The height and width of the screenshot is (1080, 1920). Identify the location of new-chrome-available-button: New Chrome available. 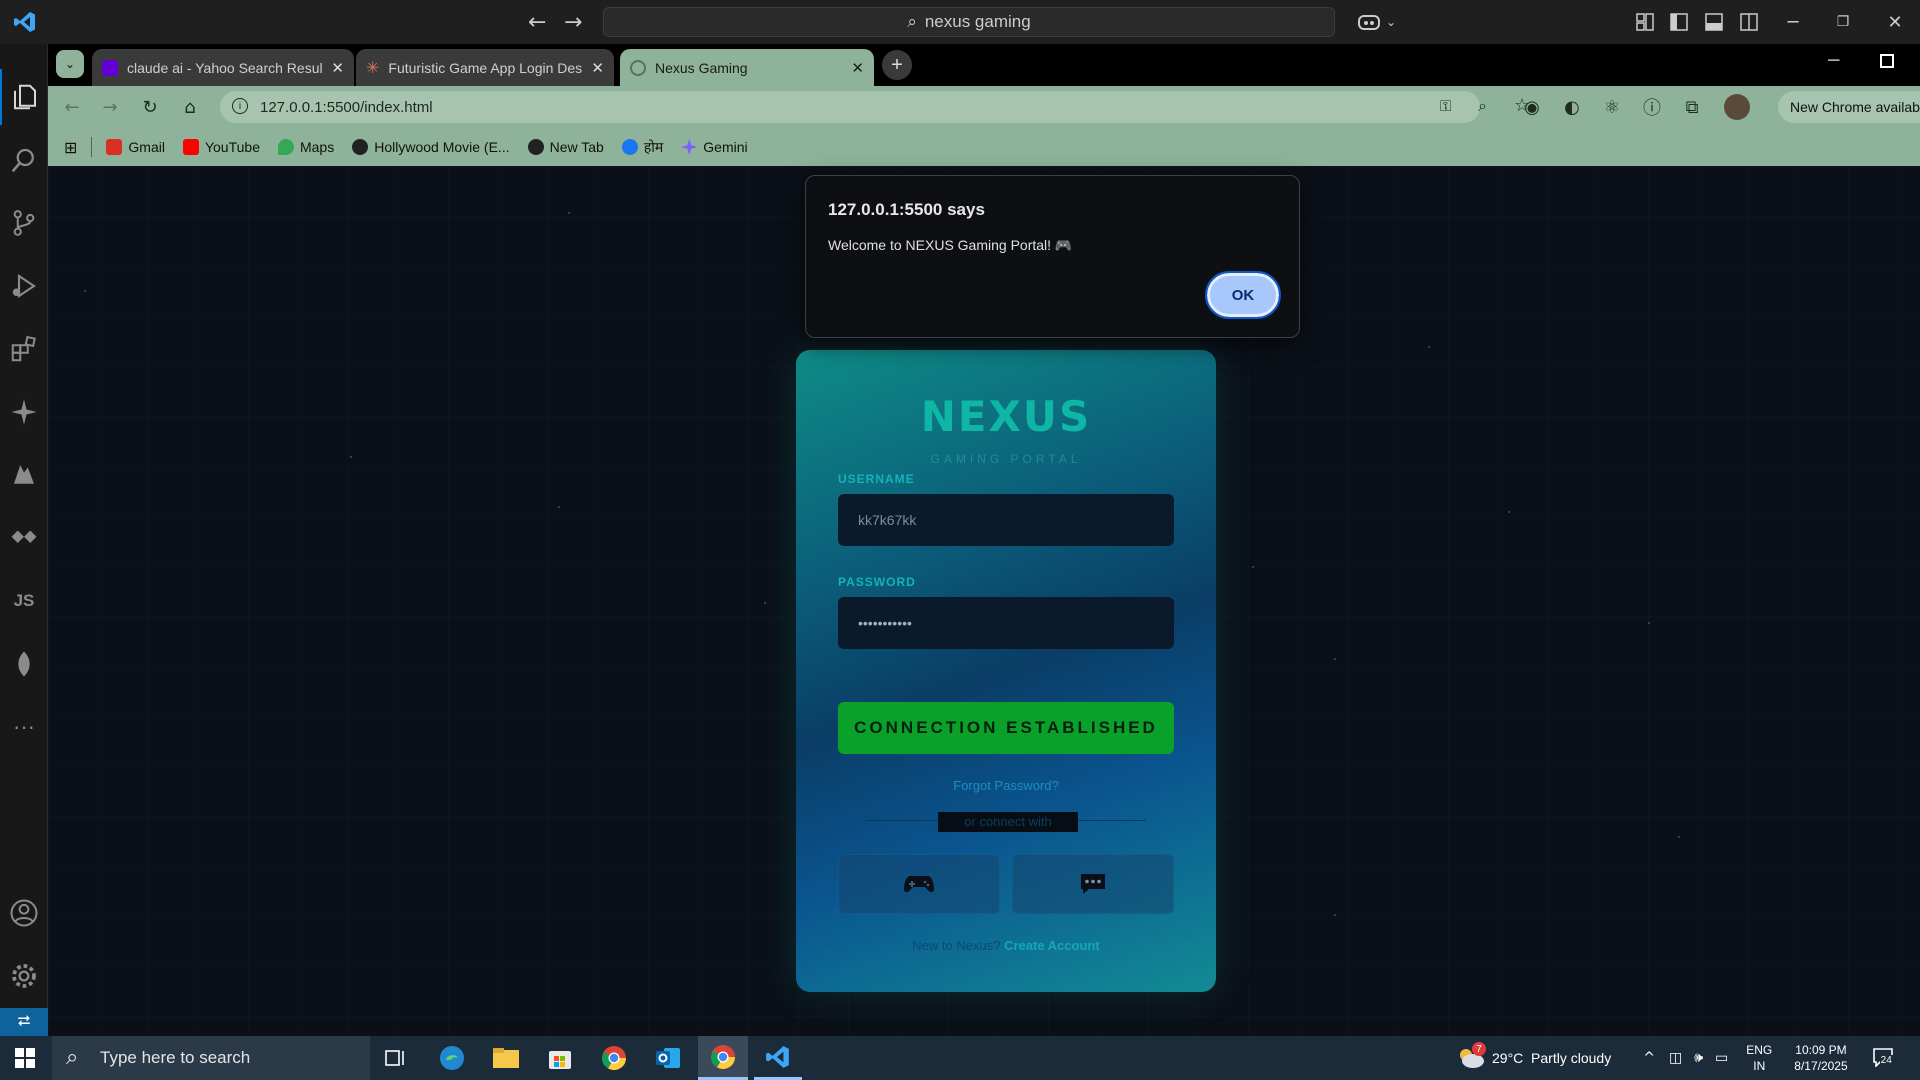
(1849, 107).